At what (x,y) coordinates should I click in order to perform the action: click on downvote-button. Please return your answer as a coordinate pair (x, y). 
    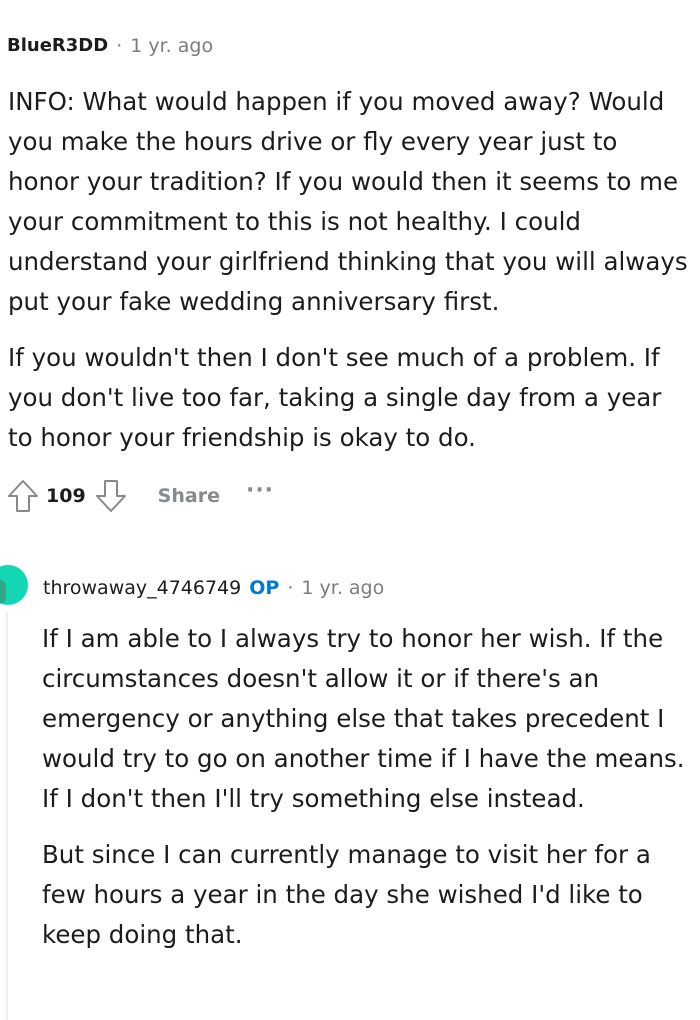
    Looking at the image, I should click on (111, 496).